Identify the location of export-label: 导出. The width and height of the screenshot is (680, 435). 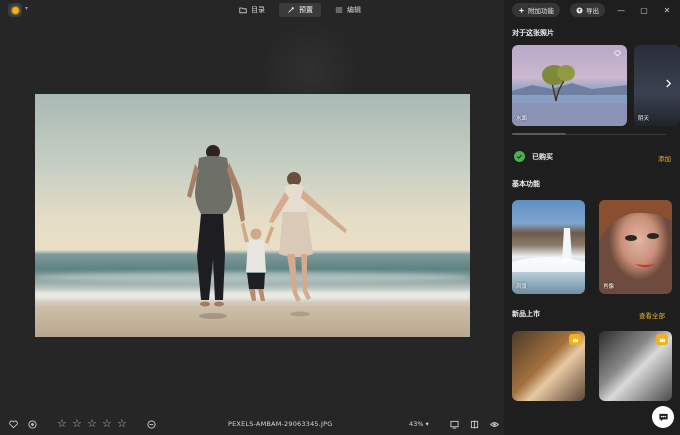
(592, 11).